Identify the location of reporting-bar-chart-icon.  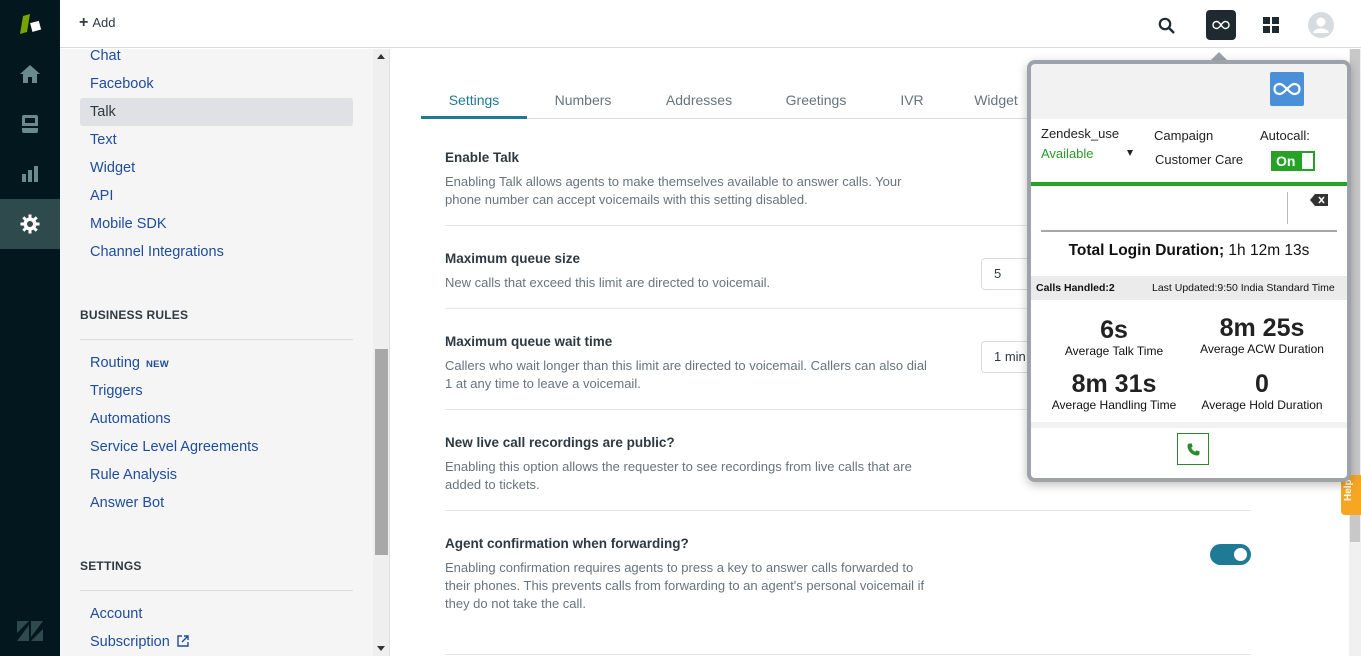
(30, 174).